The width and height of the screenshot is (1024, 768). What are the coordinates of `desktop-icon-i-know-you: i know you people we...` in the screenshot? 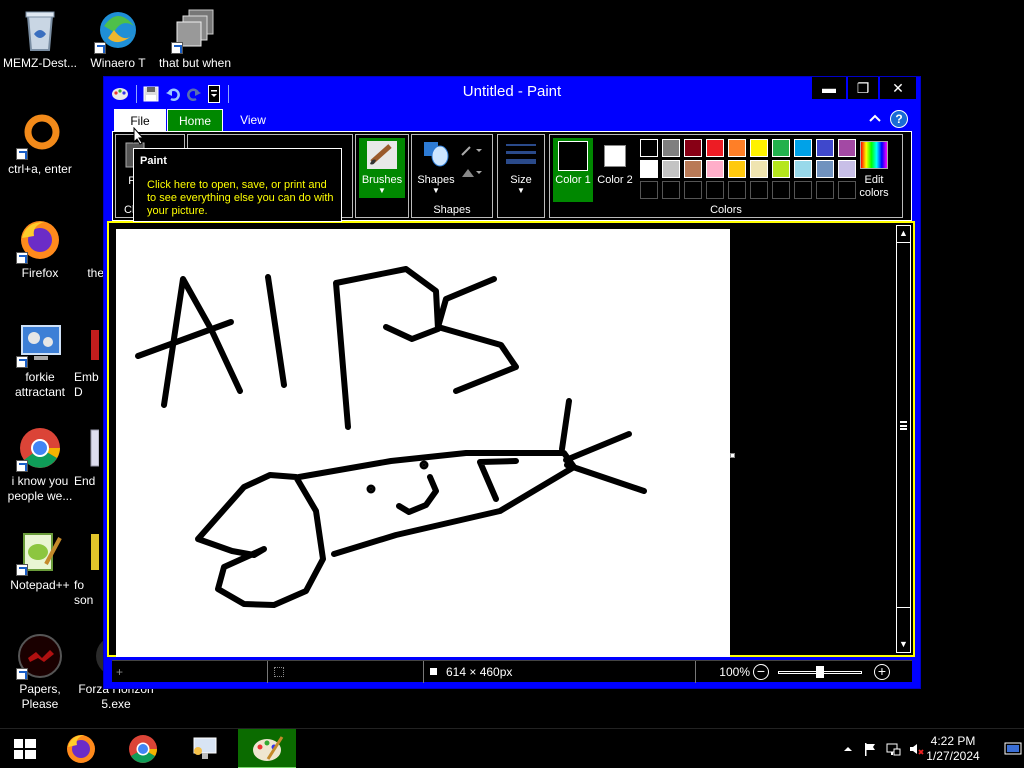 It's located at (40, 464).